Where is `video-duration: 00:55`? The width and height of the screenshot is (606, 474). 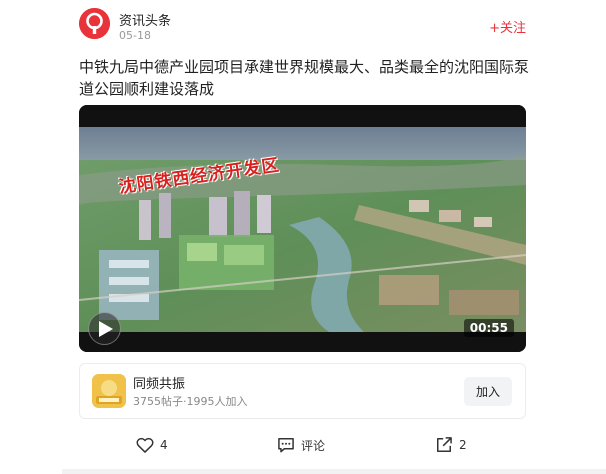
video-duration: 00:55 is located at coordinates (488, 328).